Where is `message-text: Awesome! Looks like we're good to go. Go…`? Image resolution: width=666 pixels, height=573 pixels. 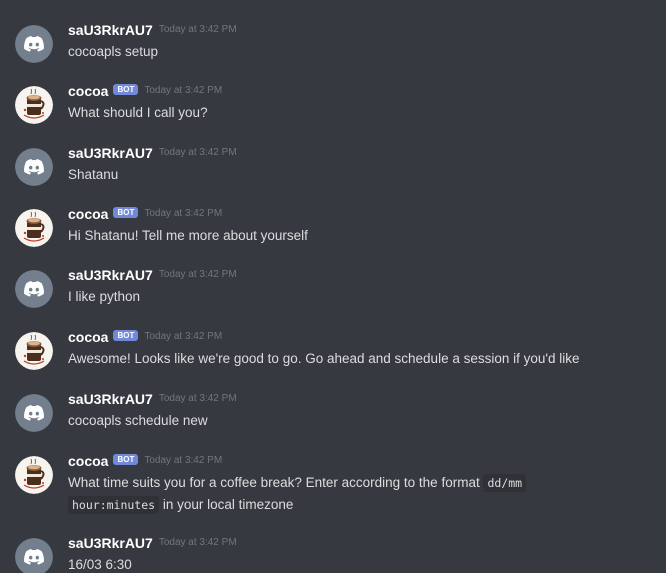 message-text: Awesome! Looks like we're good to go. Go… is located at coordinates (324, 358).